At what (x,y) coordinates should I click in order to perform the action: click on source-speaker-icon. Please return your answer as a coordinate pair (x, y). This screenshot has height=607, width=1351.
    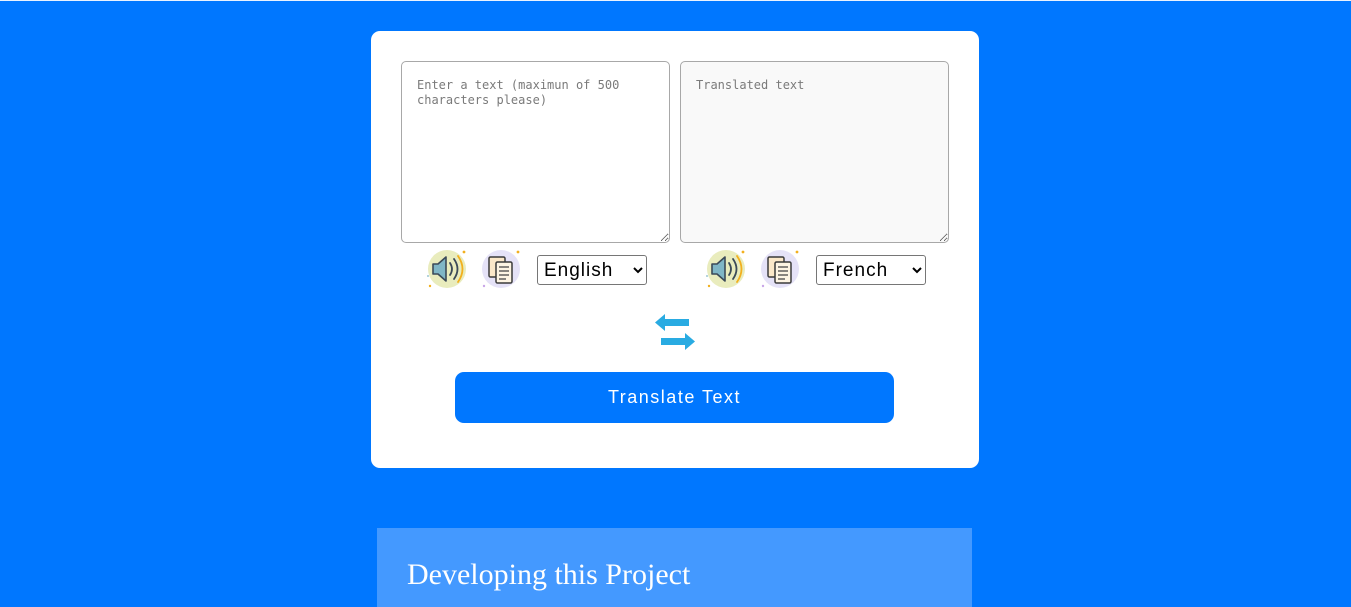
    Looking at the image, I should click on (447, 269).